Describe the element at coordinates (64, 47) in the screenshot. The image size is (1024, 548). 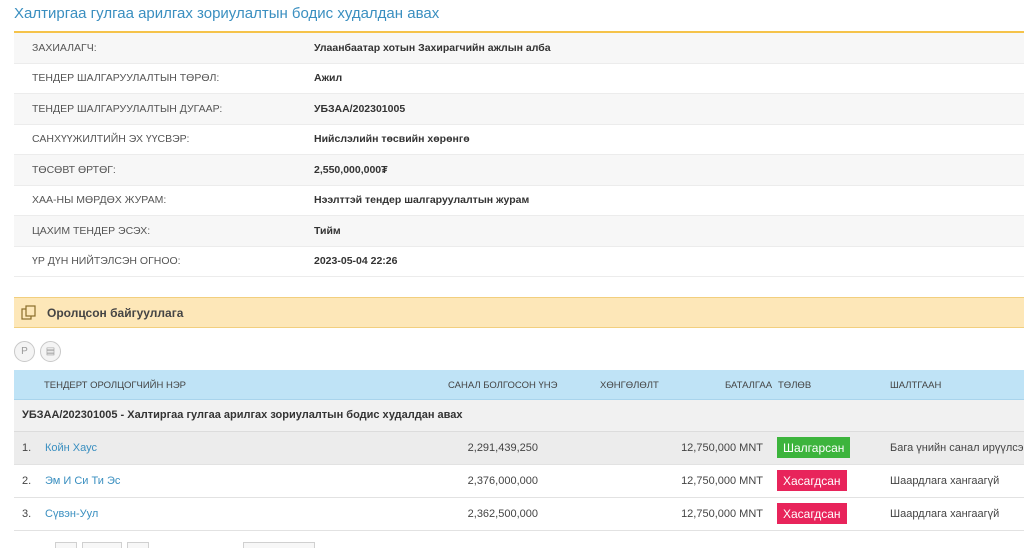
I see `info-label: ЗАХИАЛАГЧ:` at that location.